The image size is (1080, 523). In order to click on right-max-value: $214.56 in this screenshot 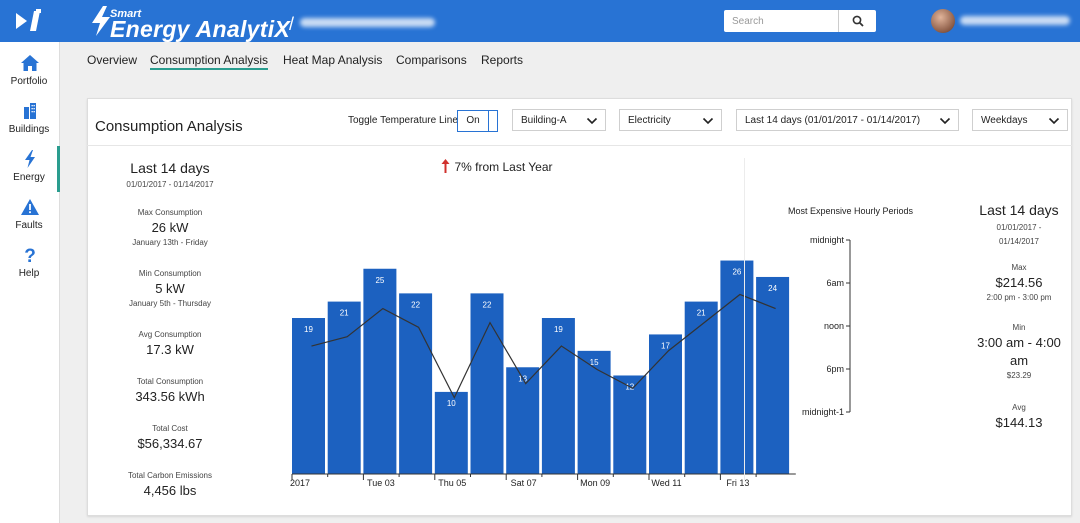, I will do `click(1019, 282)`.